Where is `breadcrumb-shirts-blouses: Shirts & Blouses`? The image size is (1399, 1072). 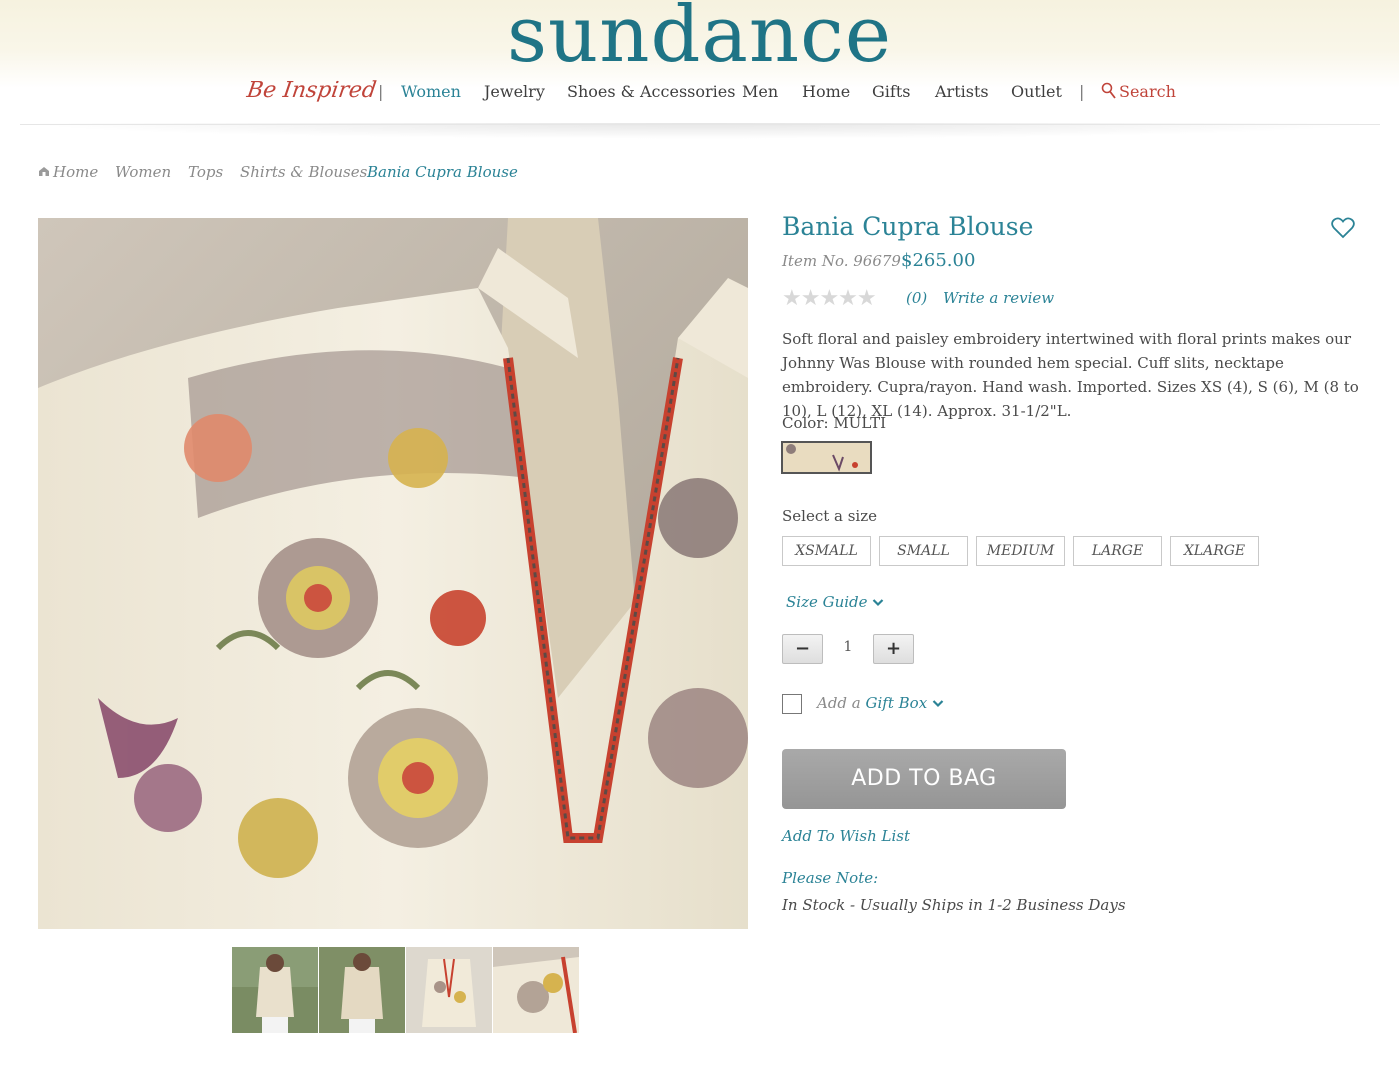
breadcrumb-shirts-blouses: Shirts & Blouses is located at coordinates (303, 172).